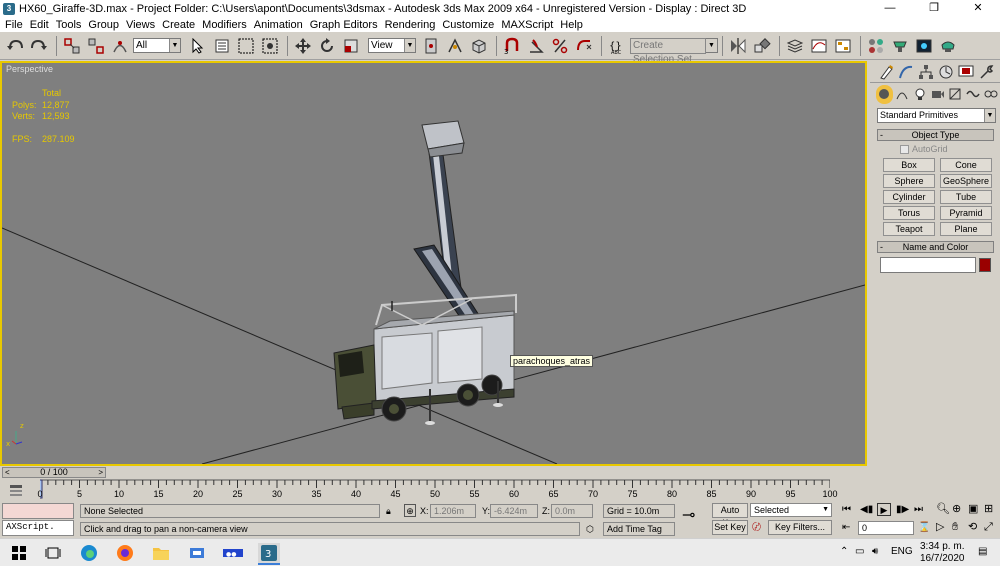 The width and height of the screenshot is (1000, 566). What do you see at coordinates (617, 46) in the screenshot?
I see `edit-named-selection-icon: {} ABC` at bounding box center [617, 46].